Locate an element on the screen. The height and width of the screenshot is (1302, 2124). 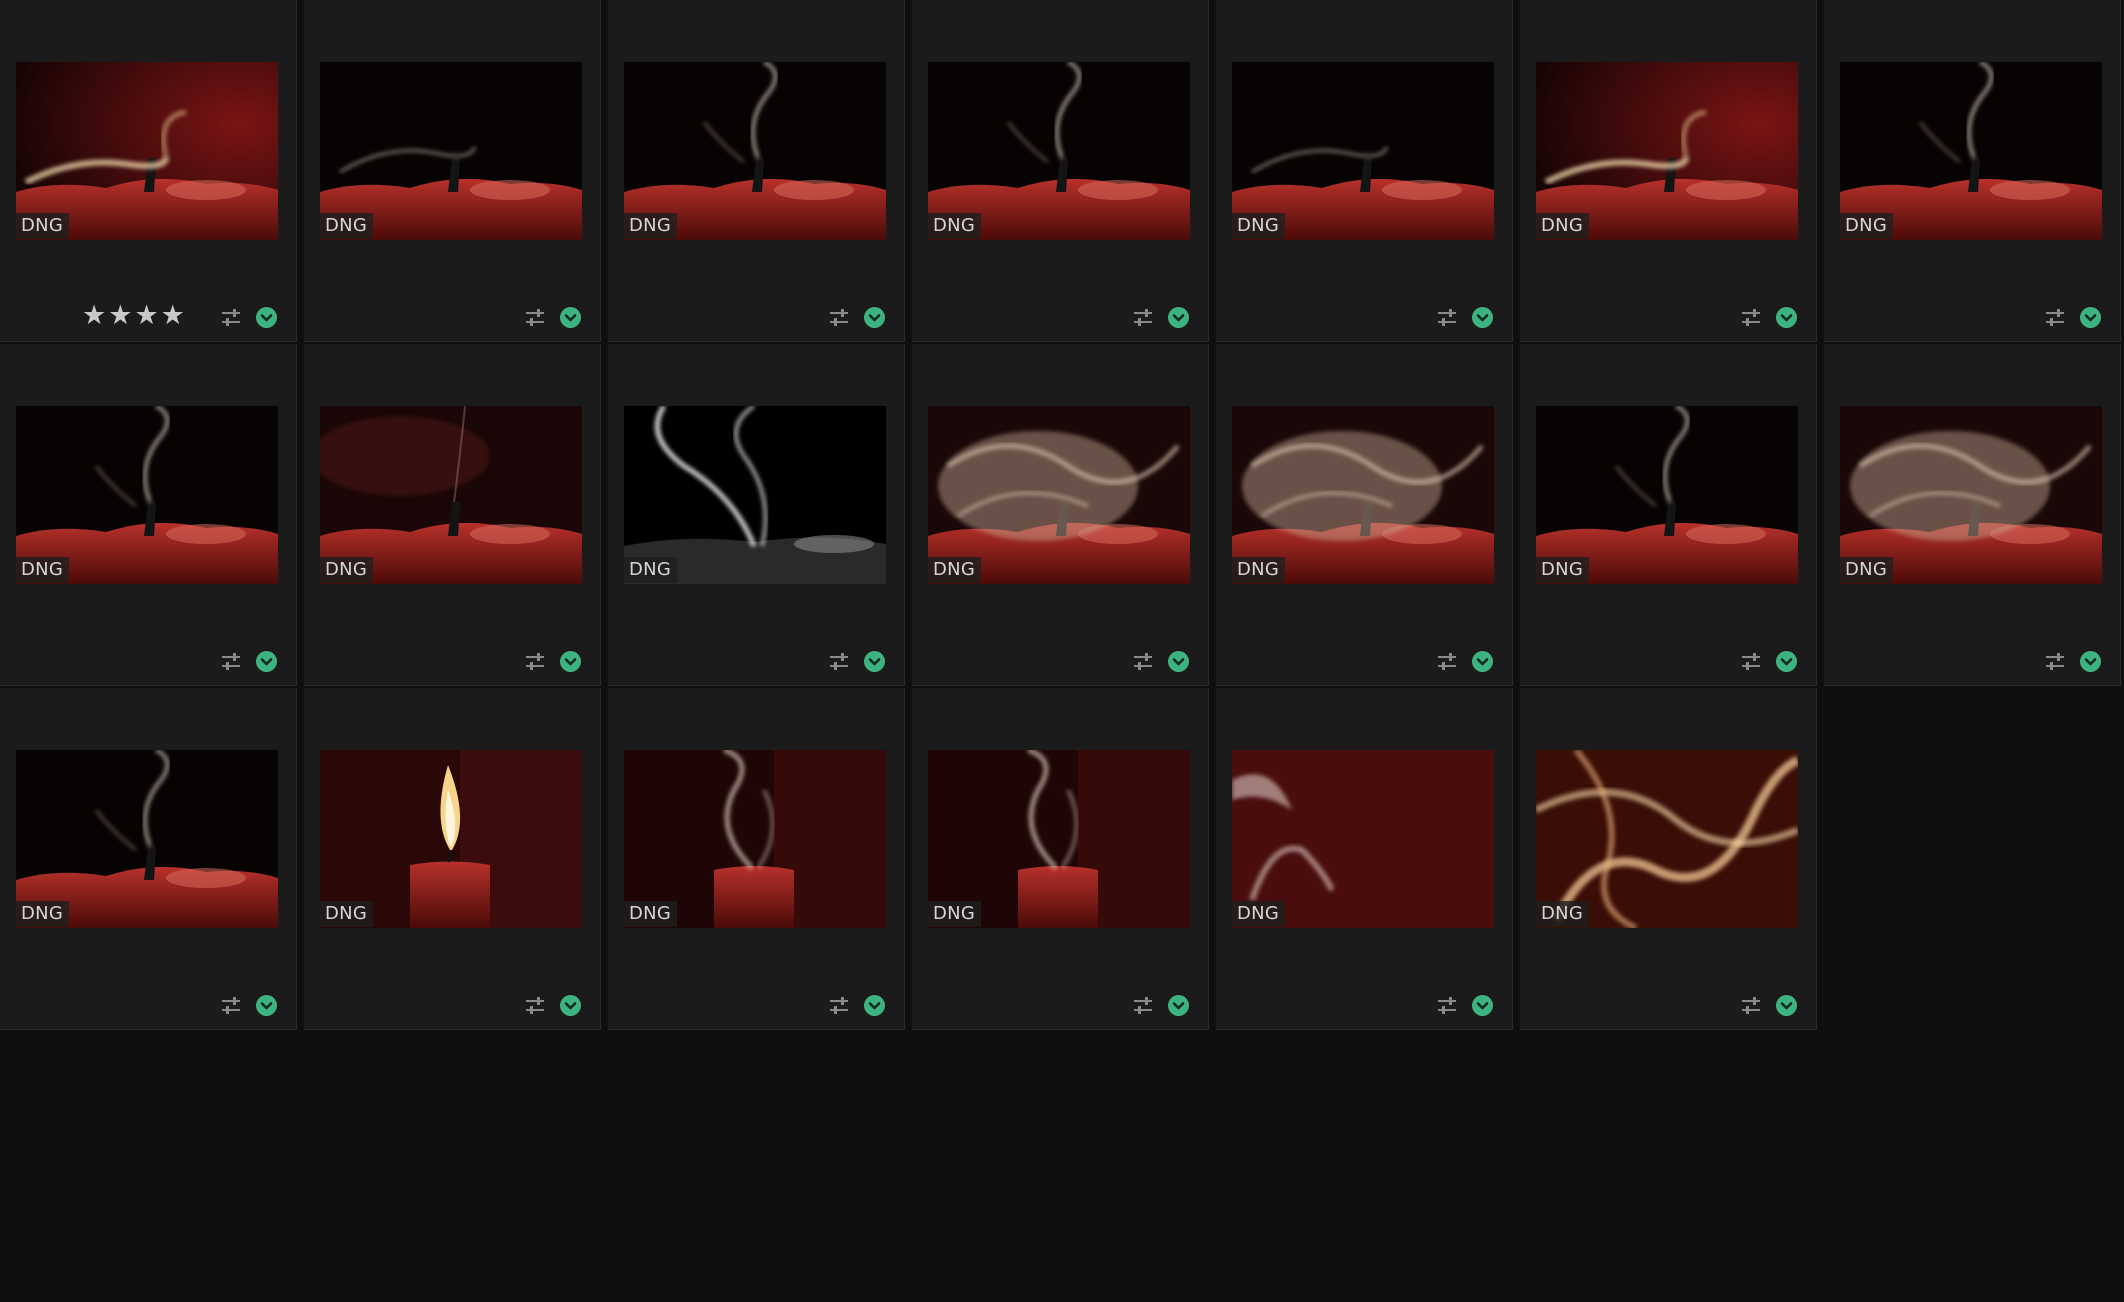
photo-cell: DNG ★ ★ ★ ★ is located at coordinates (148, 171).